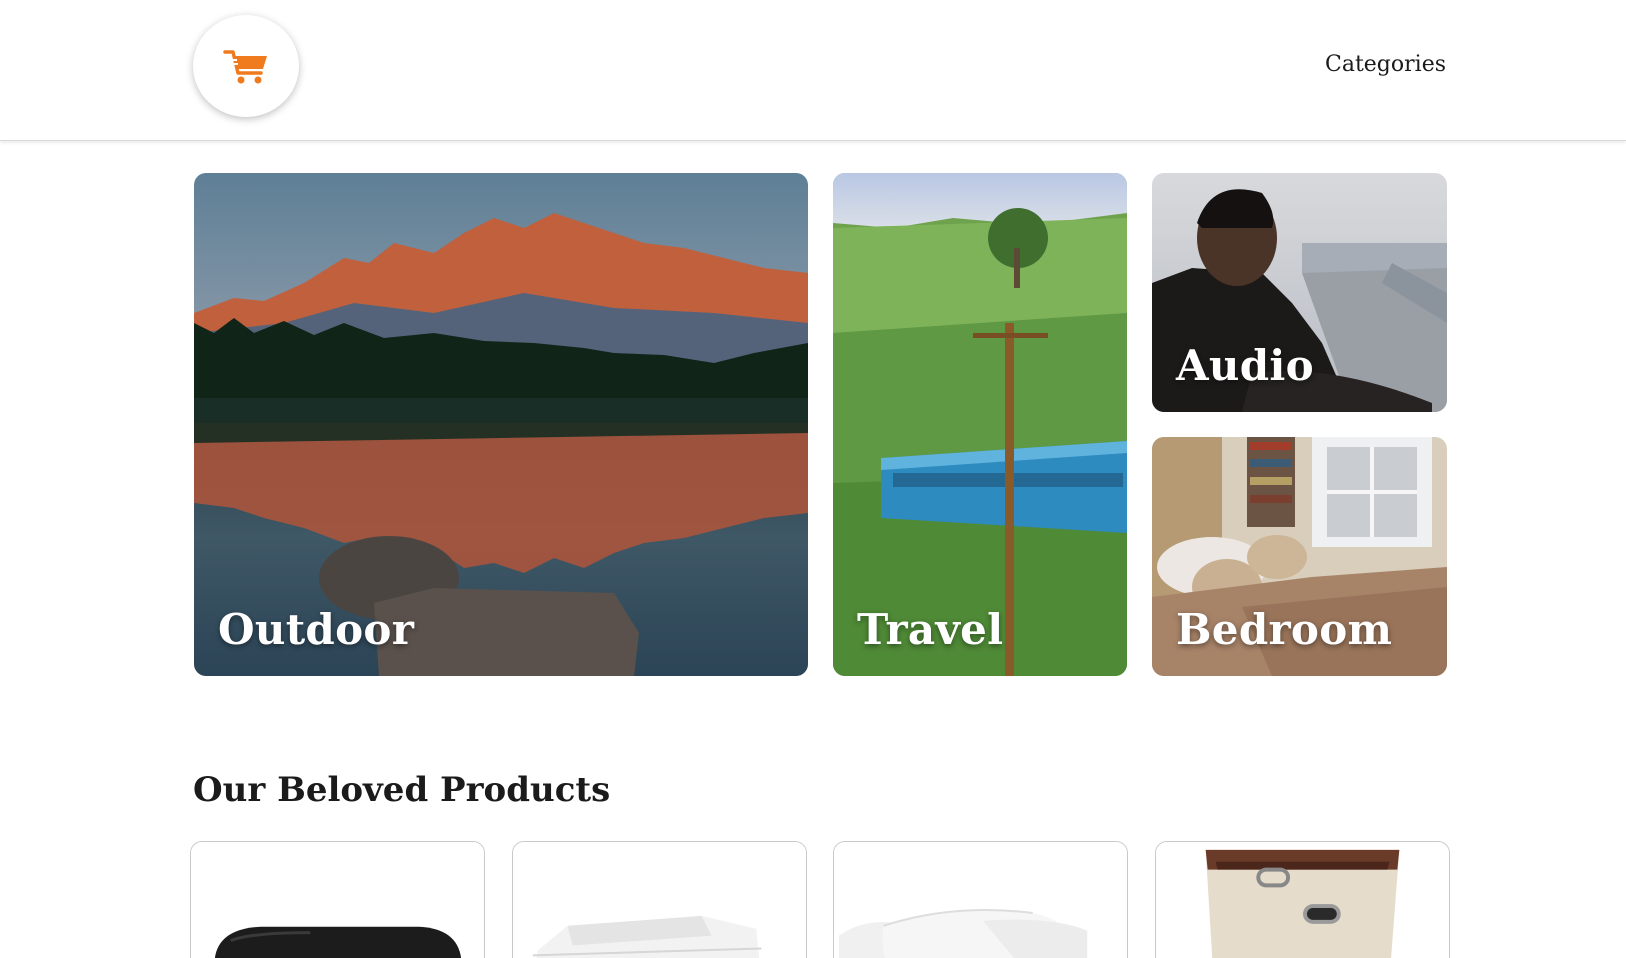 The image size is (1626, 958). Describe the element at coordinates (1385, 64) in the screenshot. I see `nav-categories-link: Categories` at that location.